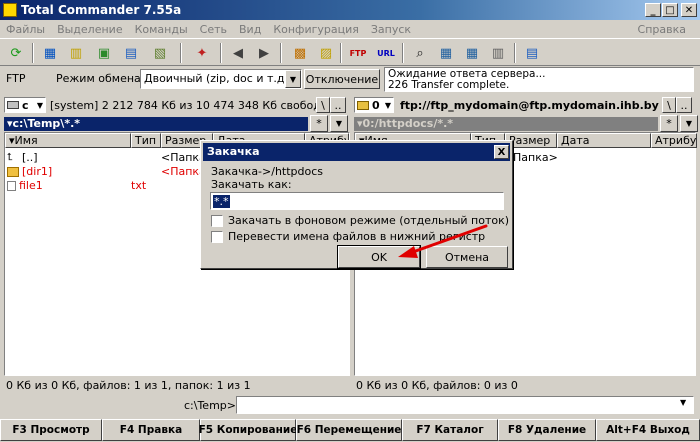  Describe the element at coordinates (151, 430) in the screenshot. I see `f4-edit-button: F4 Правка` at that location.